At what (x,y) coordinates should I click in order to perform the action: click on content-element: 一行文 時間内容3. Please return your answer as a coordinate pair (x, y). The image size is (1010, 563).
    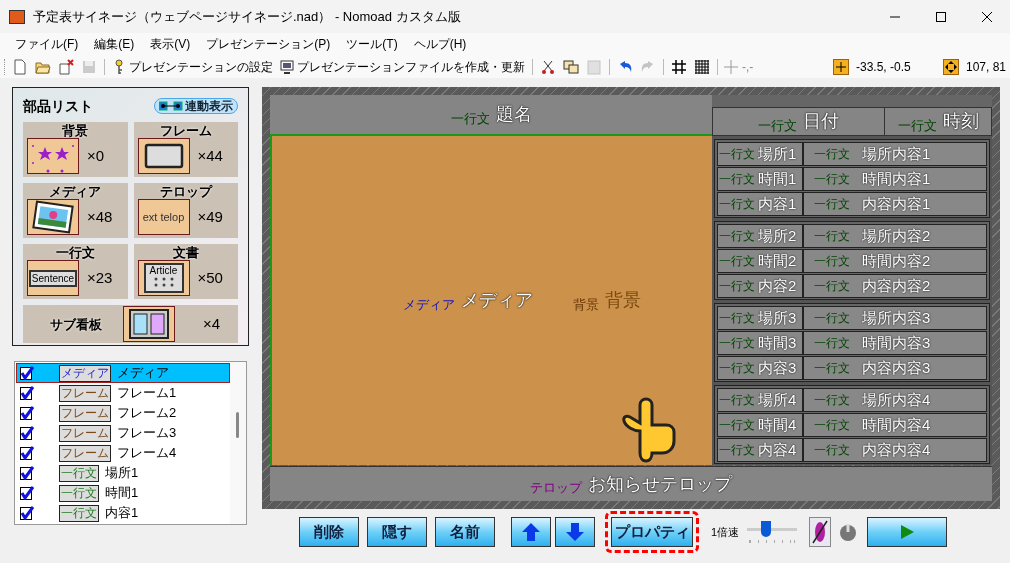
    Looking at the image, I should click on (895, 343).